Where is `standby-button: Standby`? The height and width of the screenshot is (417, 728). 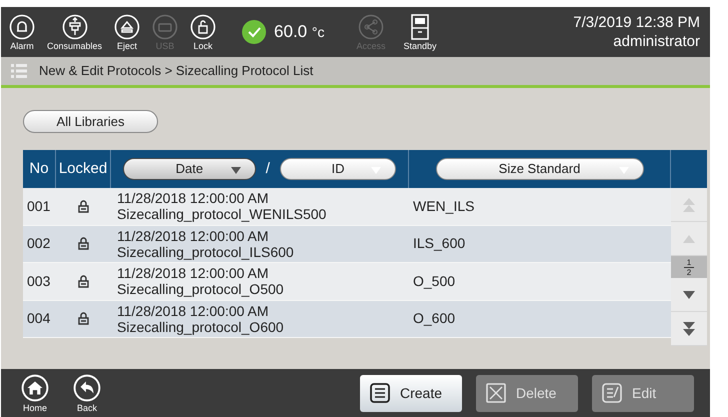 standby-button: Standby is located at coordinates (419, 32).